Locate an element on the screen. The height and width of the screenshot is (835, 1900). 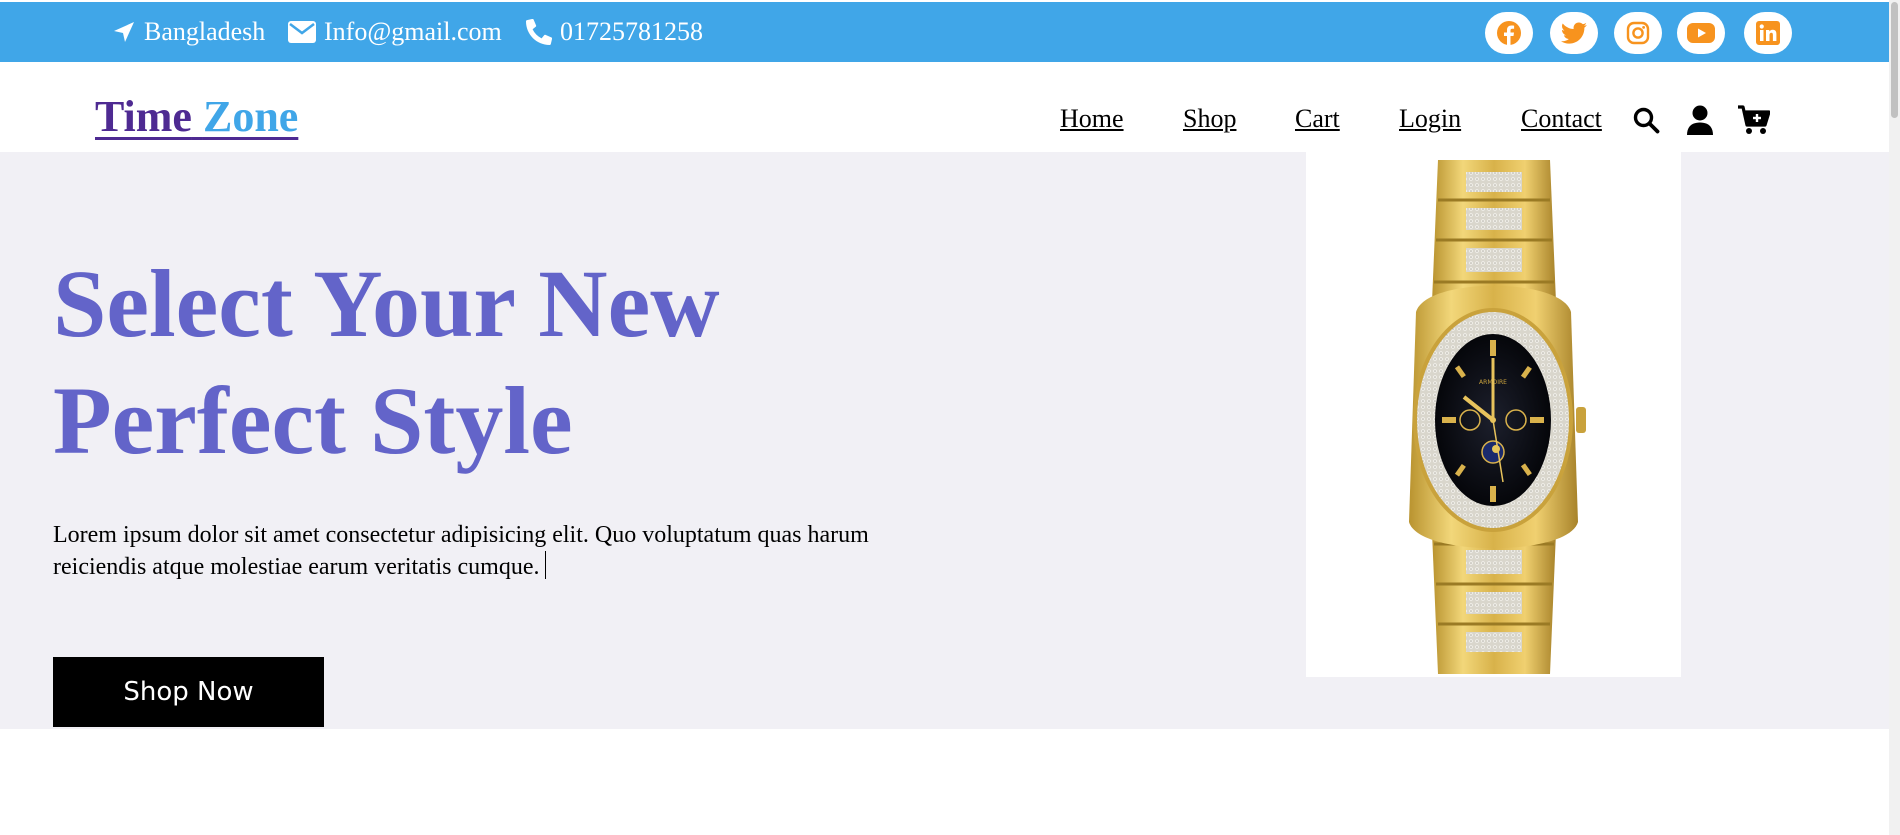
cart-button is located at coordinates (1754, 120).